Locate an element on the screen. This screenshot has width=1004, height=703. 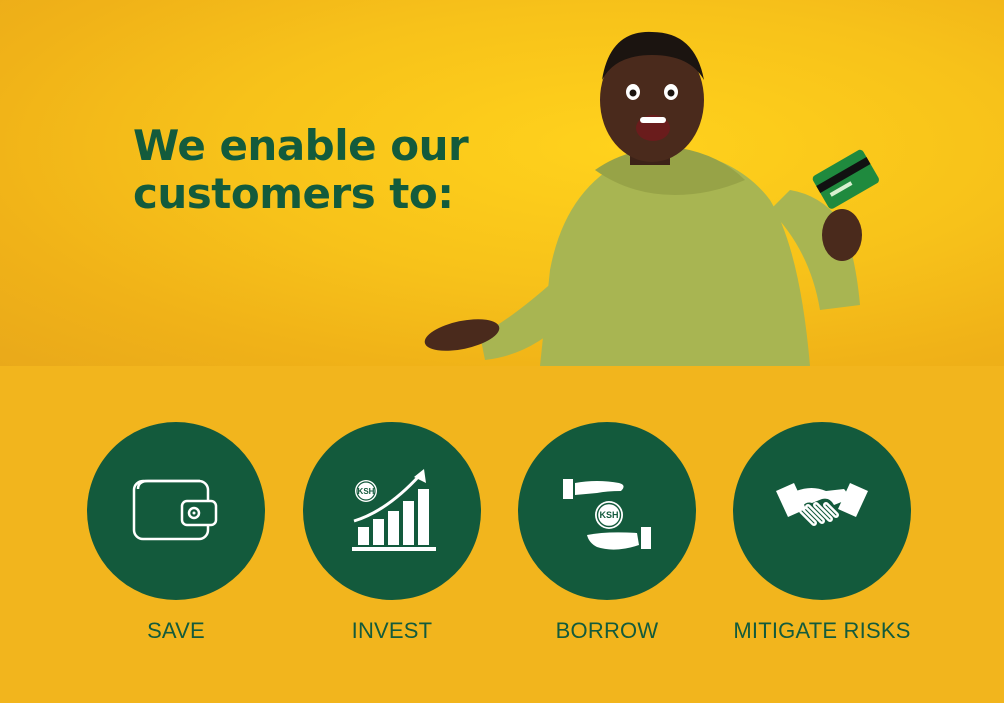
feature-save-label: SAVE is located at coordinates (176, 630).